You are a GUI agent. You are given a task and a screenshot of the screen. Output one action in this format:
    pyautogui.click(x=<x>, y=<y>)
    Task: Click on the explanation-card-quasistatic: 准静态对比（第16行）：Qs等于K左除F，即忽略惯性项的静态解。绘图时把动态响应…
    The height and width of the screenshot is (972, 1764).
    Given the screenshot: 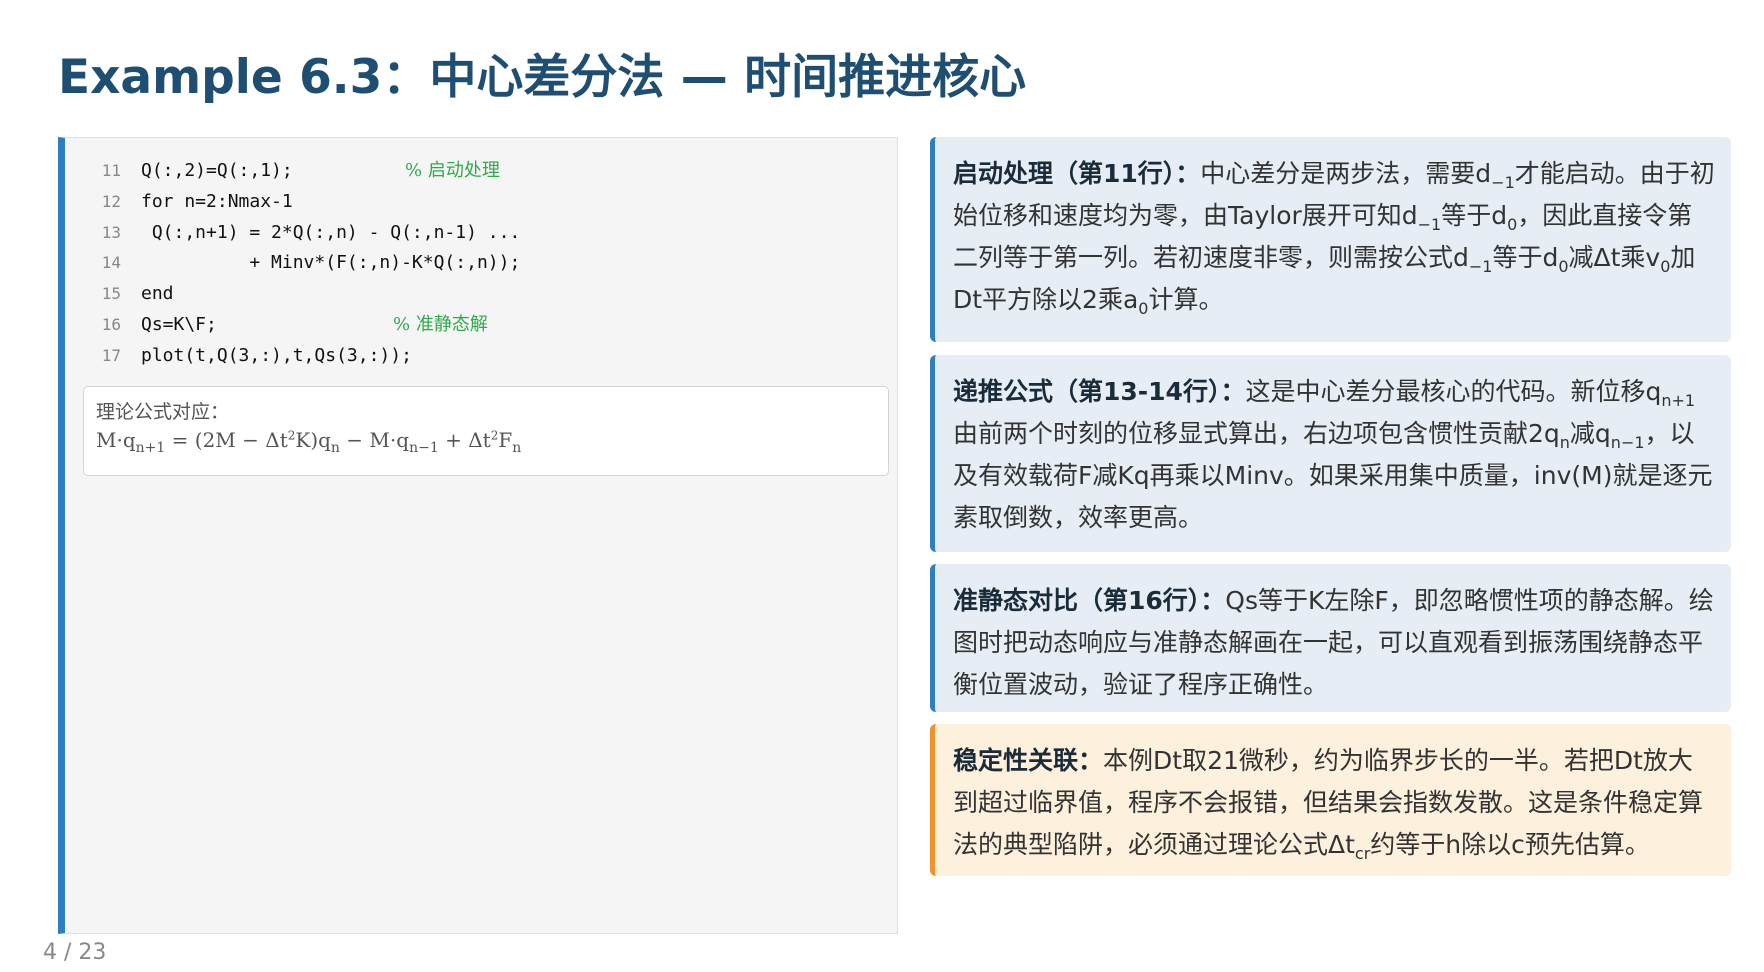 What is the action you would take?
    pyautogui.click(x=1330, y=638)
    